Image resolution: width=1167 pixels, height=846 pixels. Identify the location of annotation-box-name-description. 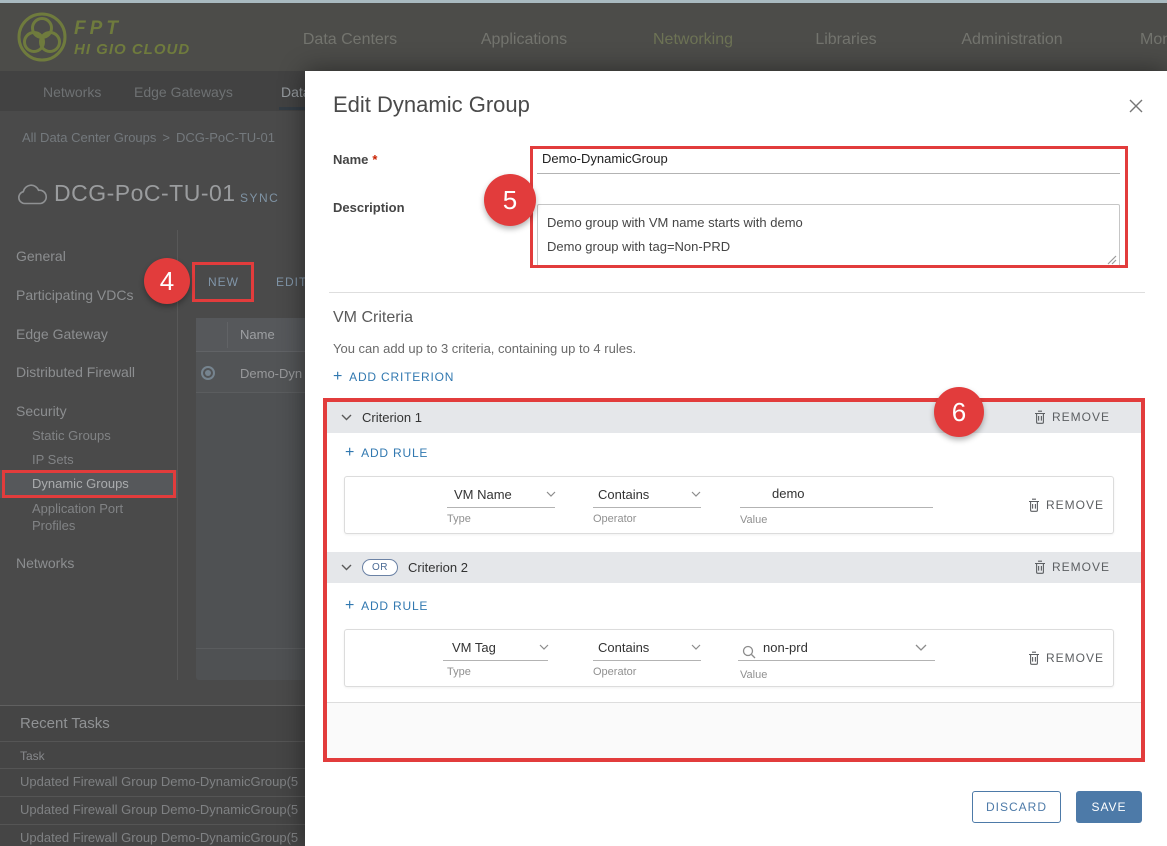
(829, 207).